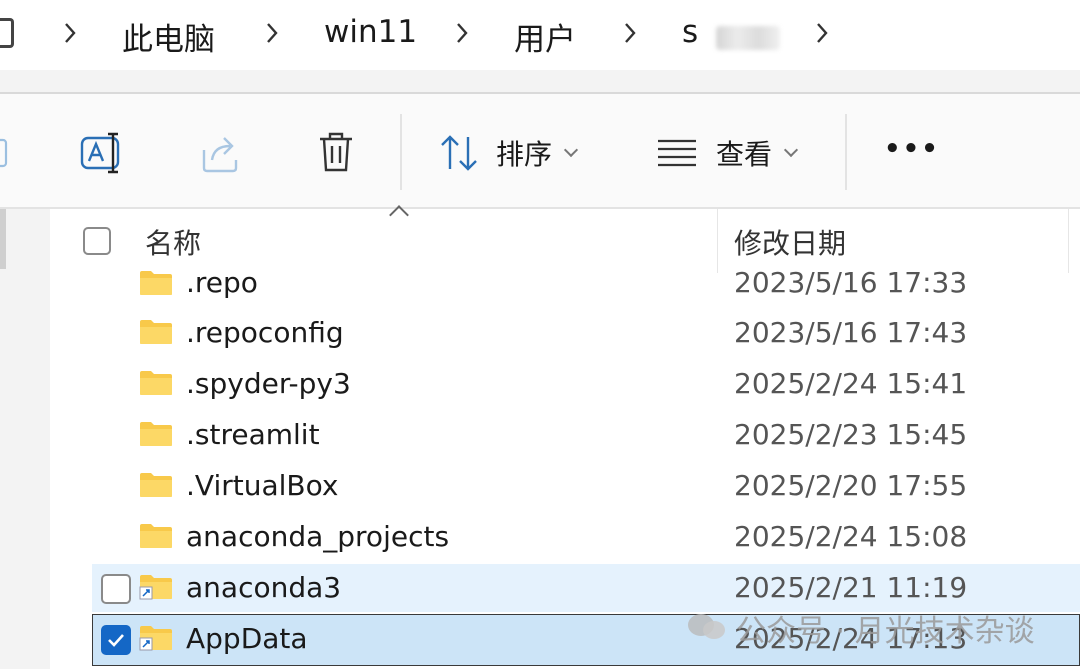 The height and width of the screenshot is (669, 1080). Describe the element at coordinates (97, 241) in the screenshot. I see `select-all-checkbox` at that location.